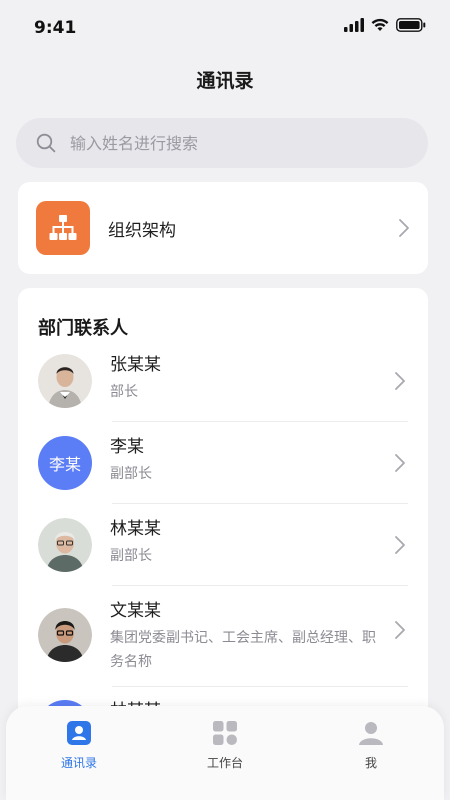 This screenshot has width=450, height=800. I want to click on contact-name: 李某, so click(127, 447).